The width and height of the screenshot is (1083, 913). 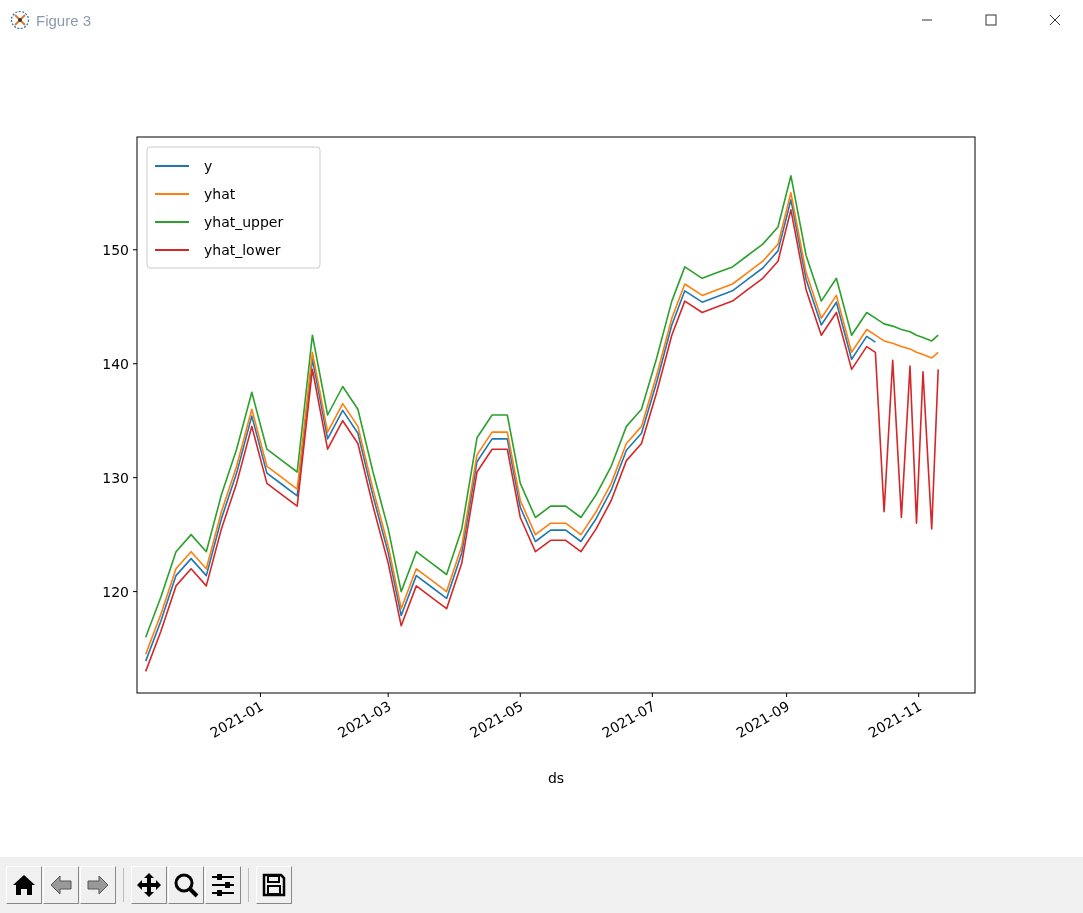 What do you see at coordinates (115, 477) in the screenshot?
I see `y-tick-label: 130` at bounding box center [115, 477].